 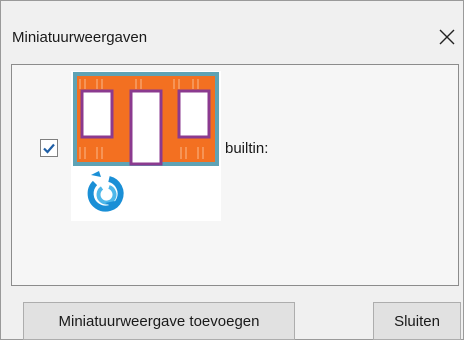 What do you see at coordinates (417, 321) in the screenshot?
I see `close-dialog-button: Sluiten` at bounding box center [417, 321].